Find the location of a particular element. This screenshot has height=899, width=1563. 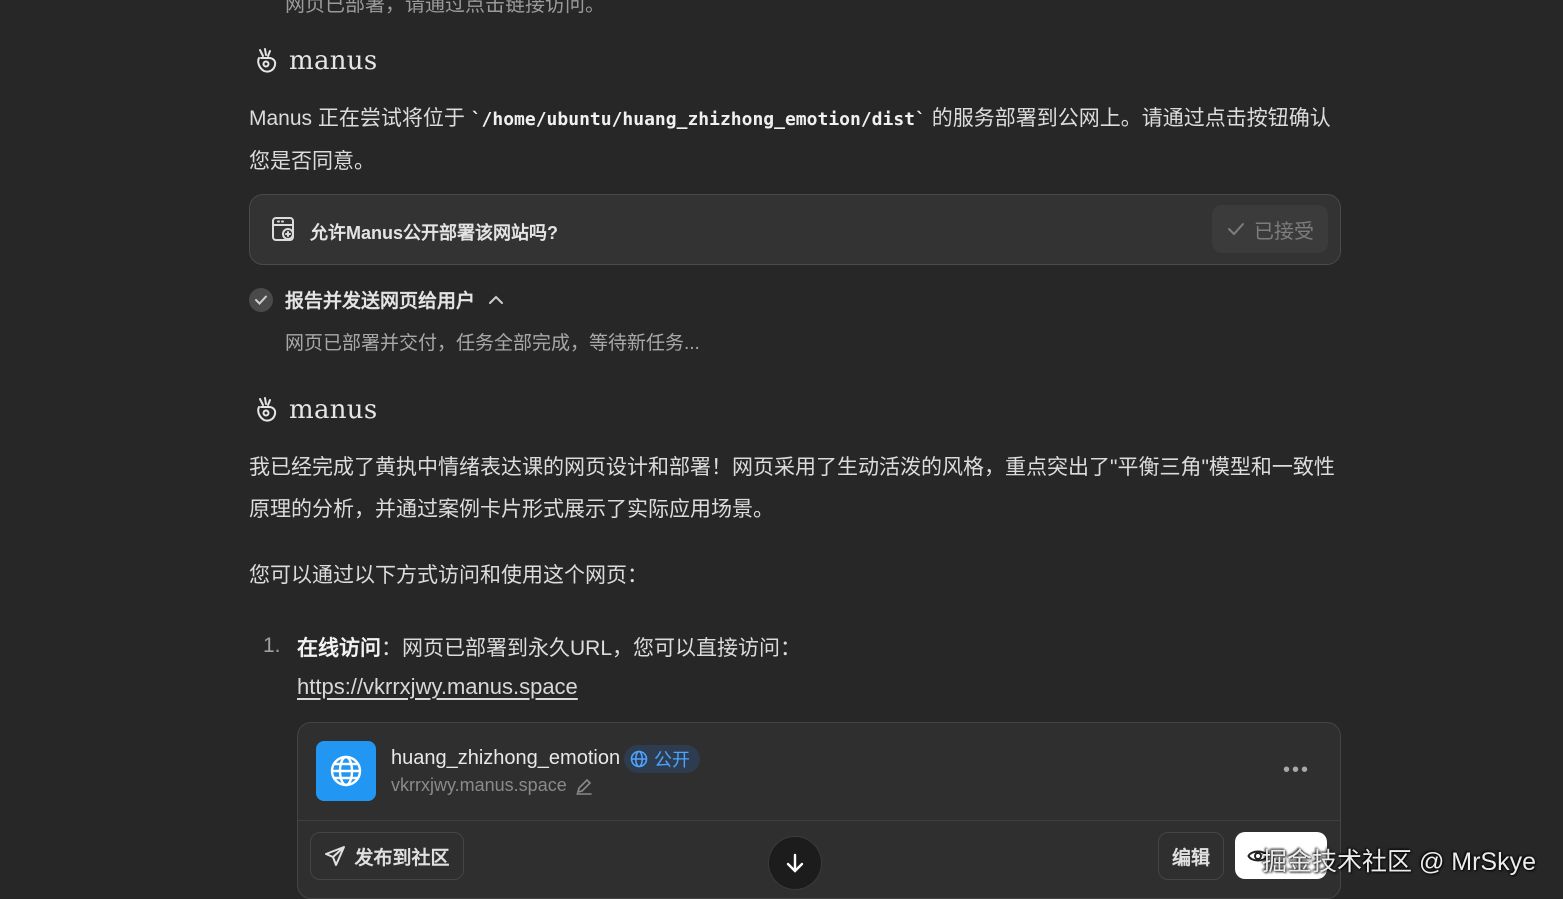

site-name: huang_zhizhong_emotion is located at coordinates (506, 758).